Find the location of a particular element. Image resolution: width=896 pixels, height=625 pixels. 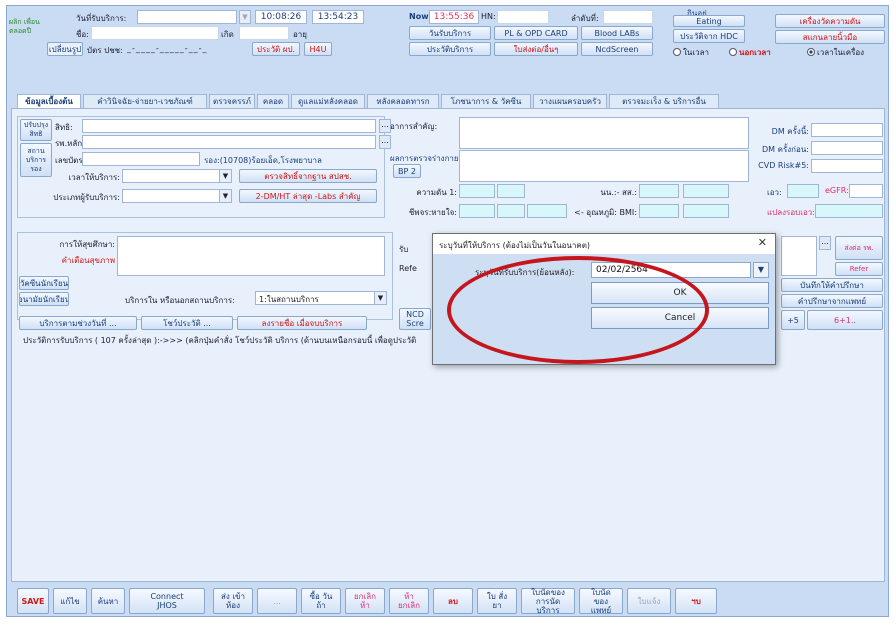

radio-in-time: ในเวลา is located at coordinates (698, 52).